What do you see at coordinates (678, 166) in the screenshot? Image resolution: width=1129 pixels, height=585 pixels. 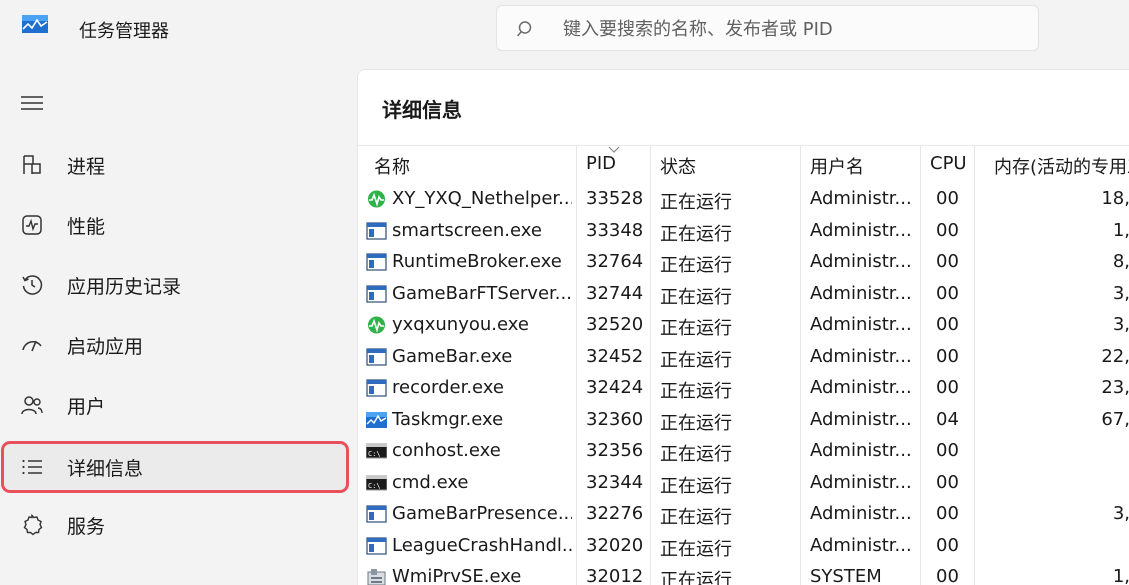 I see `column-header-status: 状态` at bounding box center [678, 166].